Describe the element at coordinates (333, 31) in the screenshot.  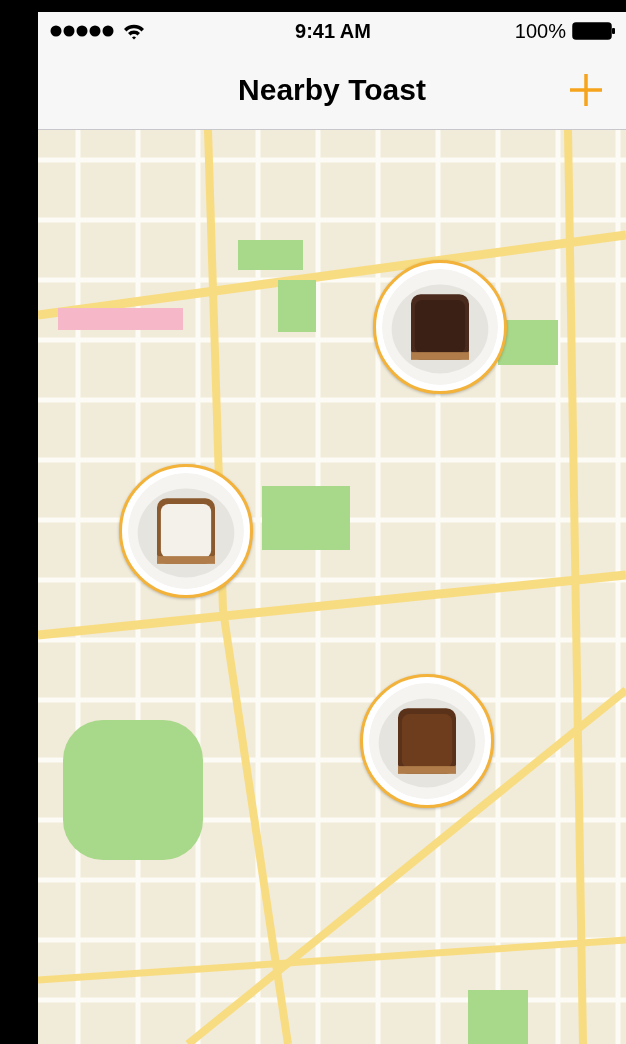
I see `status-time: 9:41 AM` at that location.